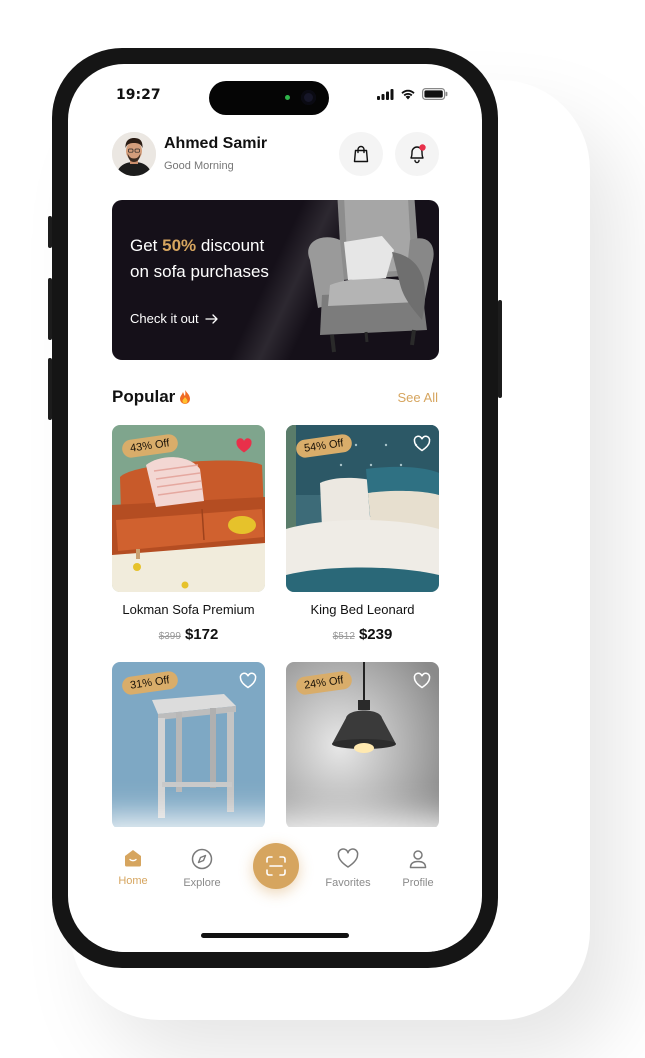 The image size is (645, 1058). I want to click on mute-switch, so click(50, 232).